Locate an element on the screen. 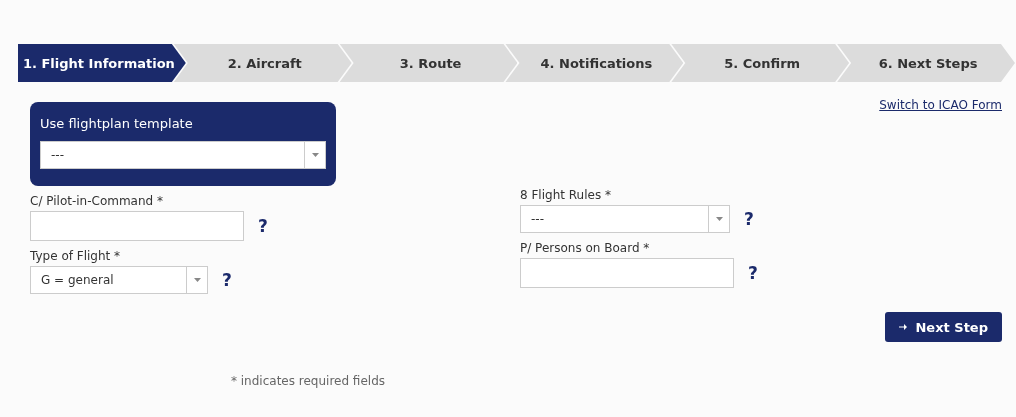  template-label: Use flightplan template is located at coordinates (117, 123).